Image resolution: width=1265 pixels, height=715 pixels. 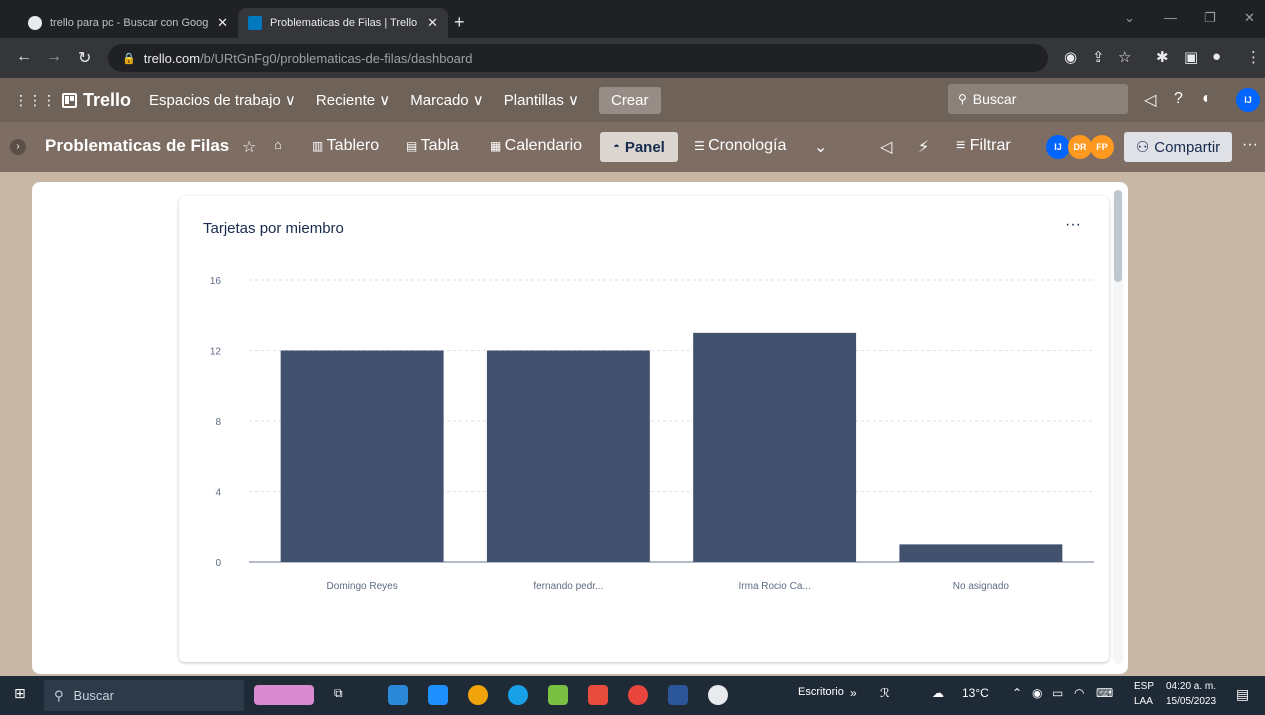 What do you see at coordinates (338, 693) in the screenshot?
I see `task-view-icon: ⧉` at bounding box center [338, 693].